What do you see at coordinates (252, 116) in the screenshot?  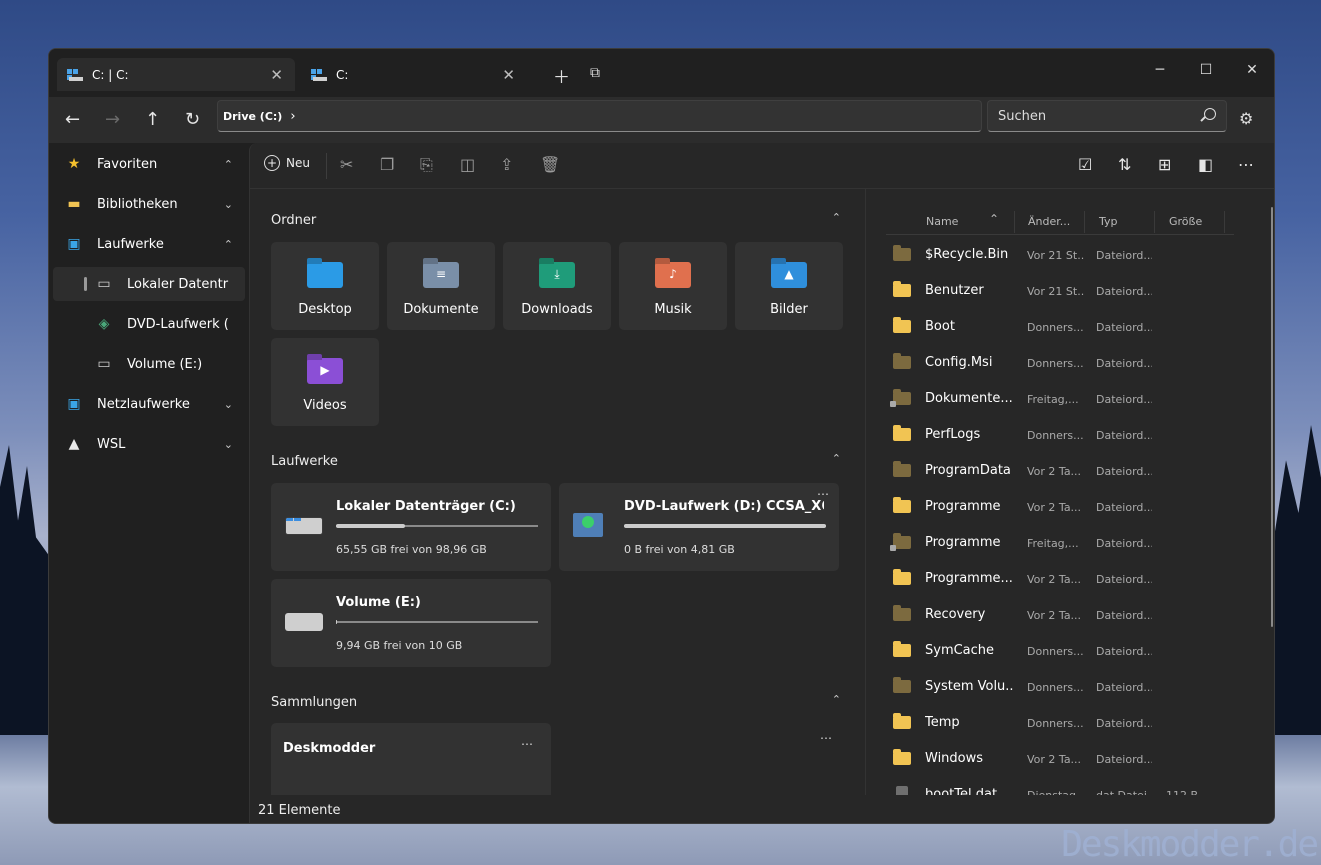 I see `breadcrumb-drive: Drive (C:)` at bounding box center [252, 116].